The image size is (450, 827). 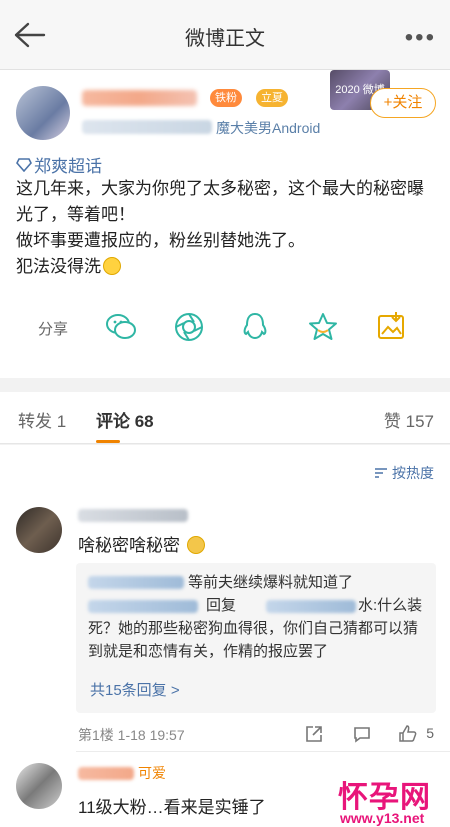 I want to click on post-time-blurred, so click(x=147, y=127).